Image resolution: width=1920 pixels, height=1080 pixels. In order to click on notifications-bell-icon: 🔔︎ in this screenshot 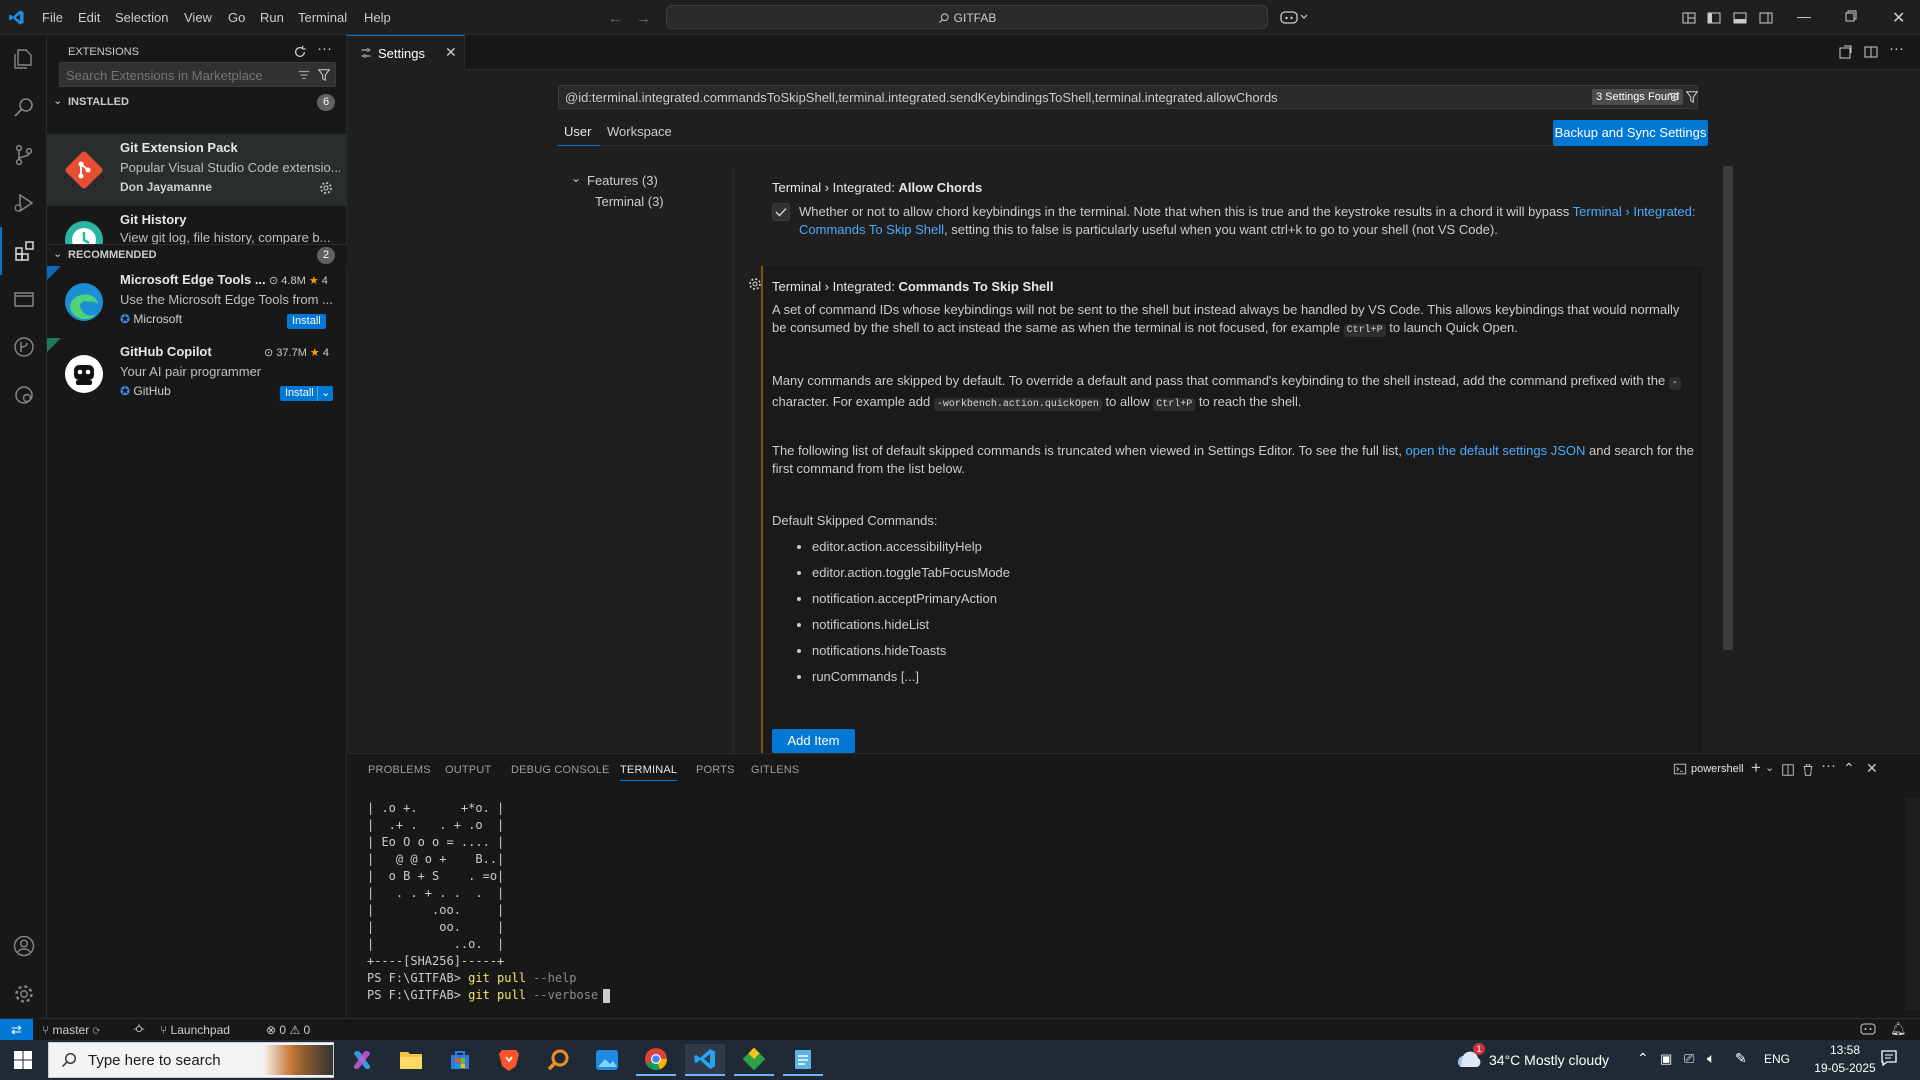, I will do `click(1898, 1029)`.